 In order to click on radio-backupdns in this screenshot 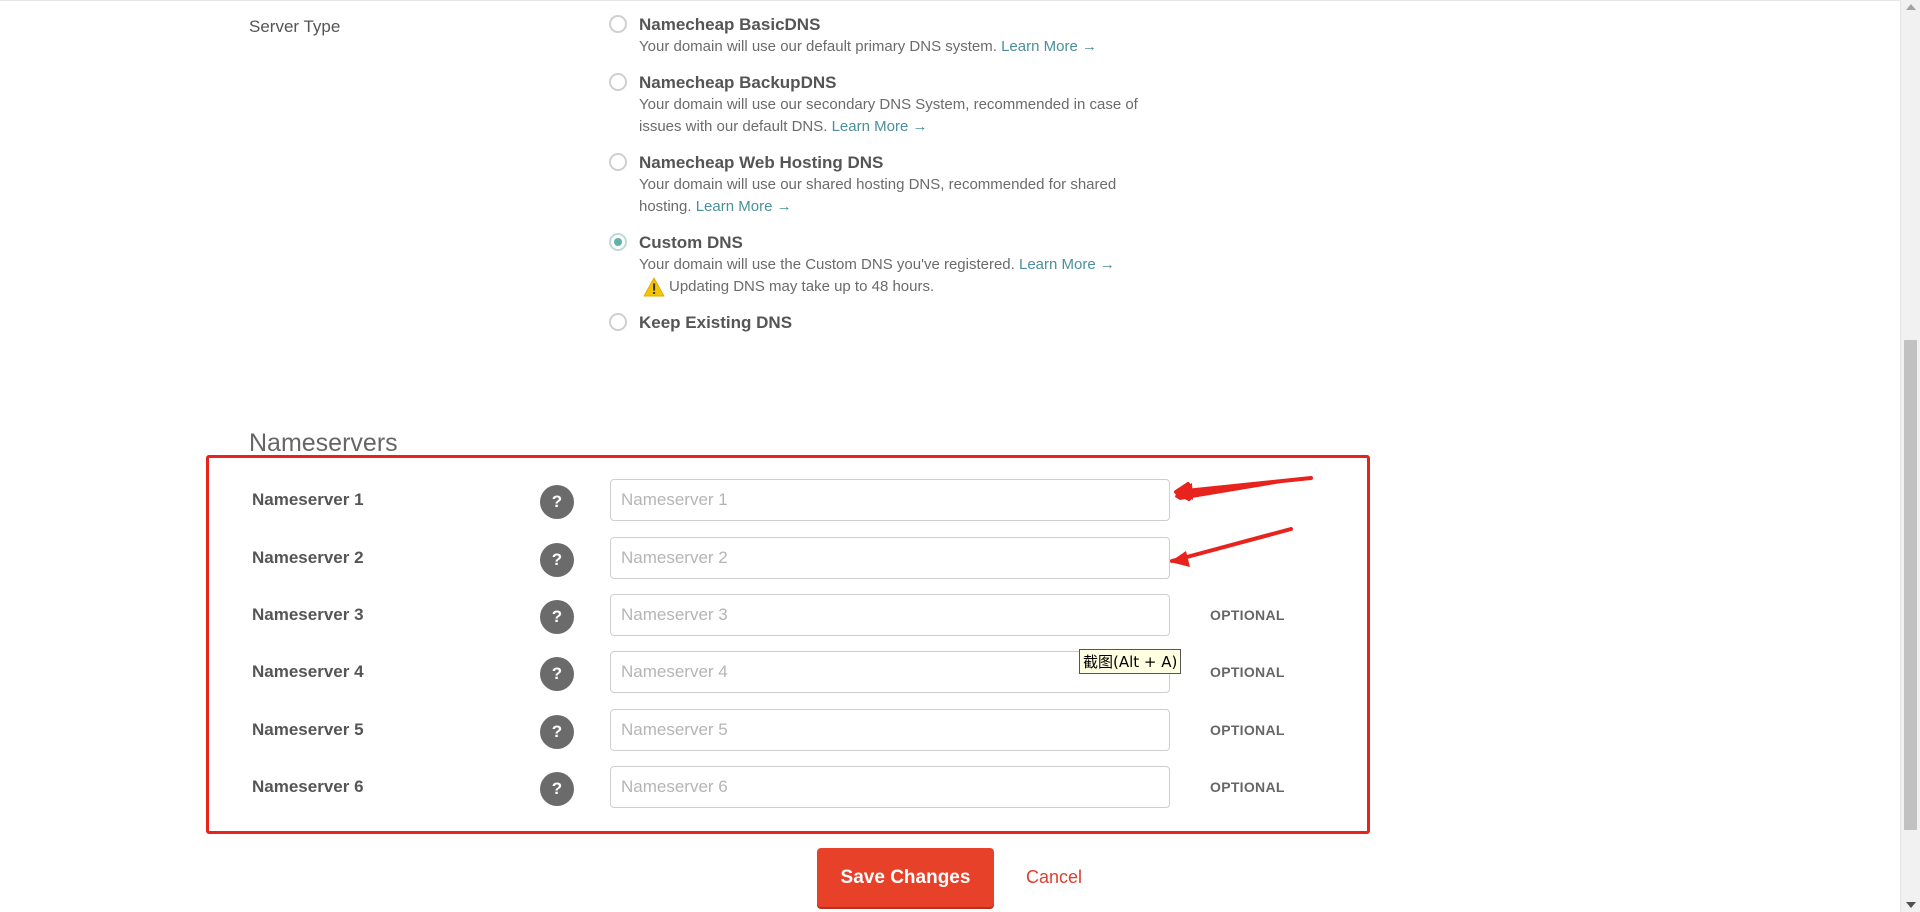, I will do `click(618, 82)`.